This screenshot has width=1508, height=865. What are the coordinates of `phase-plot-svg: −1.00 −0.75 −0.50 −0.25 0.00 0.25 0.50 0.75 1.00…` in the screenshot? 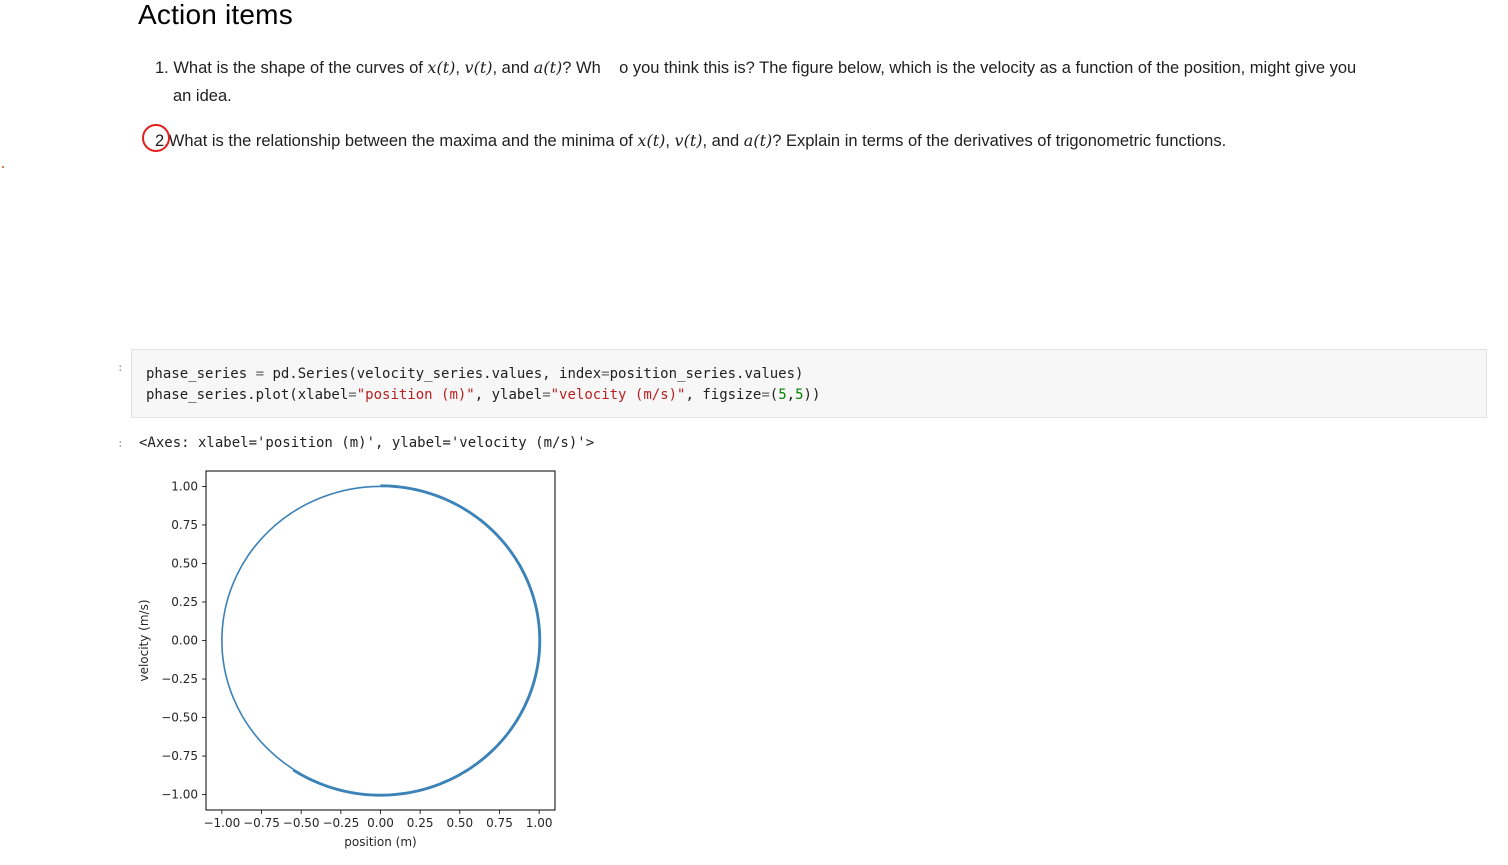 It's located at (346, 659).